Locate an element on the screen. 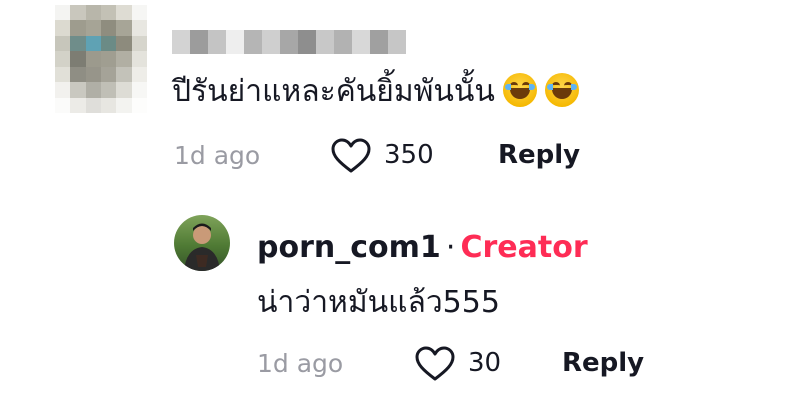 The image size is (800, 408). reply-text: น่าว่าหมันแล้ว555 is located at coordinates (378, 302).